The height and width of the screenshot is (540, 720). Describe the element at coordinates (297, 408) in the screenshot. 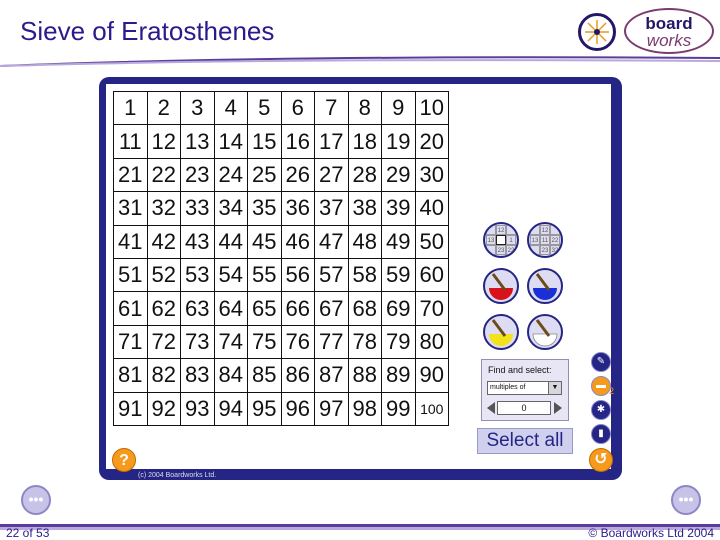

I see `grid-cell: 96` at that location.